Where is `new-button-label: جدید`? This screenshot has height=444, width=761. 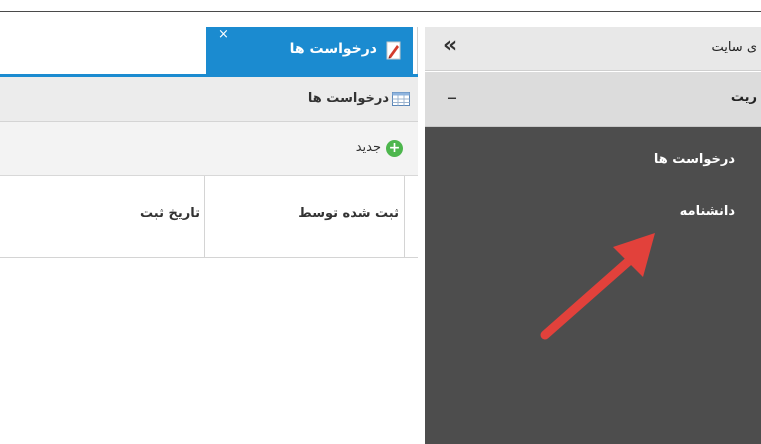 new-button-label: جدید is located at coordinates (368, 147).